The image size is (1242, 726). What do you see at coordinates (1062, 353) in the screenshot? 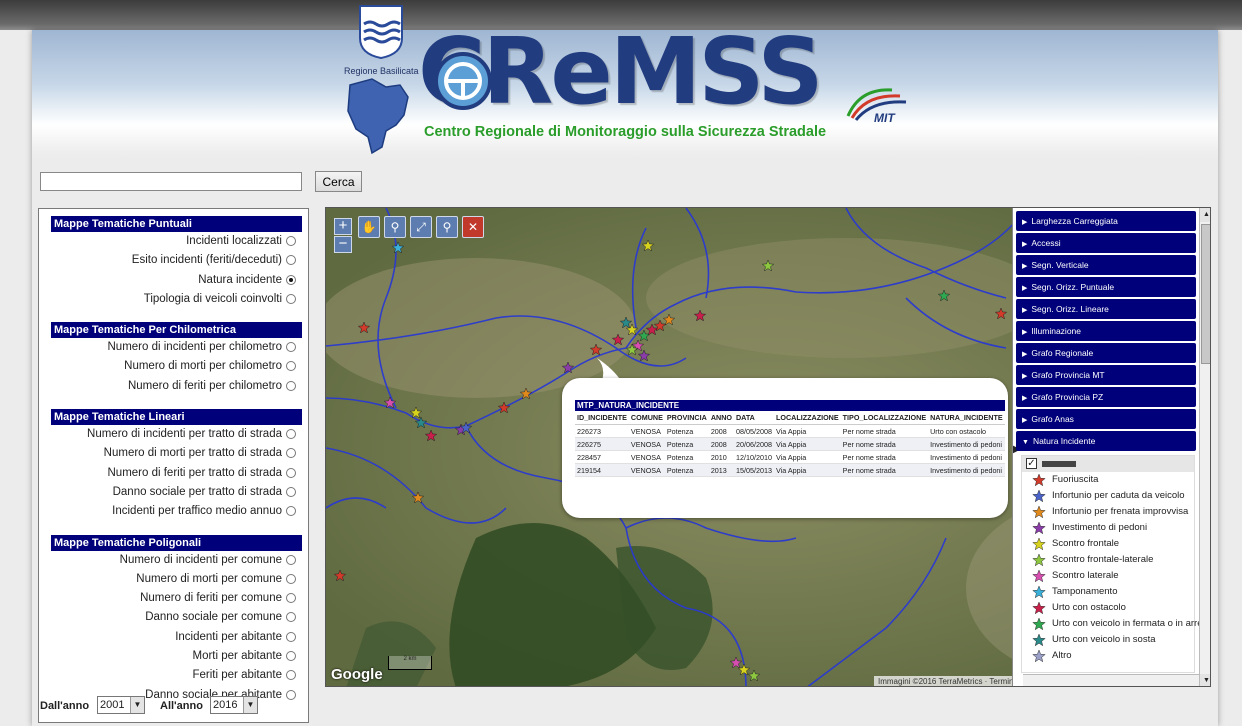
I see `layer-label: Grafo Regionale` at bounding box center [1062, 353].